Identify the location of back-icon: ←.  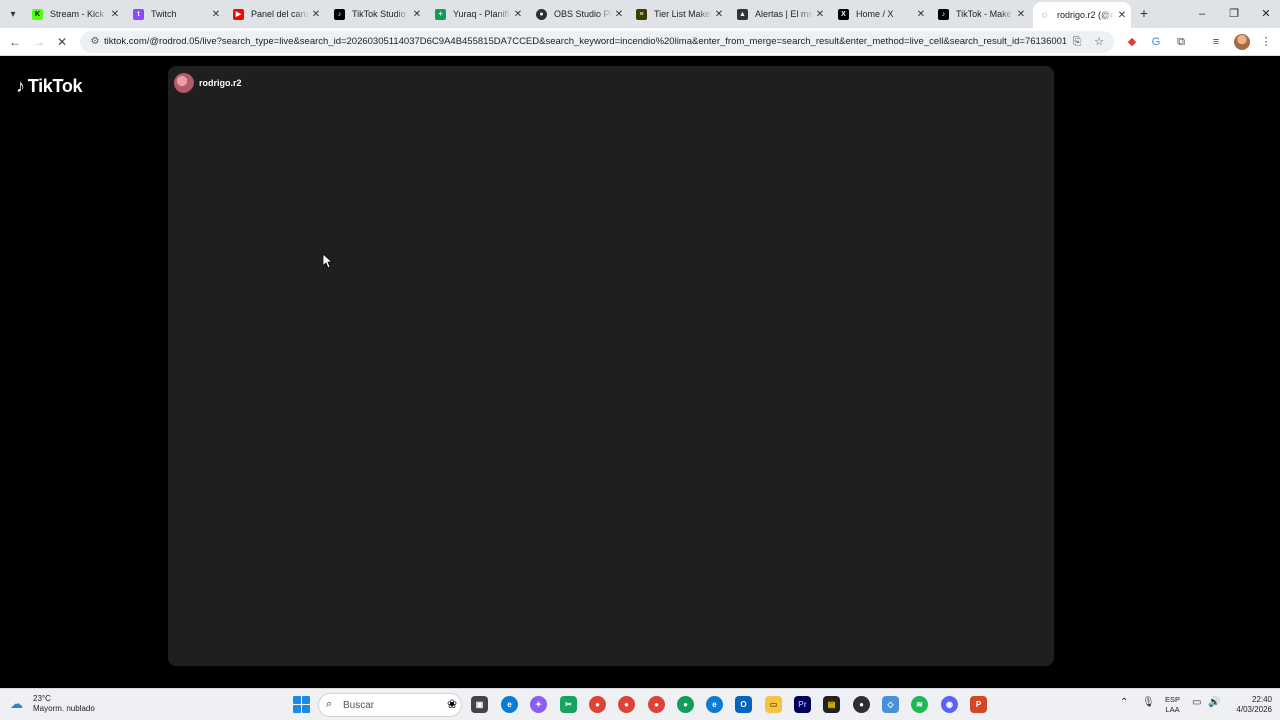
(15, 42).